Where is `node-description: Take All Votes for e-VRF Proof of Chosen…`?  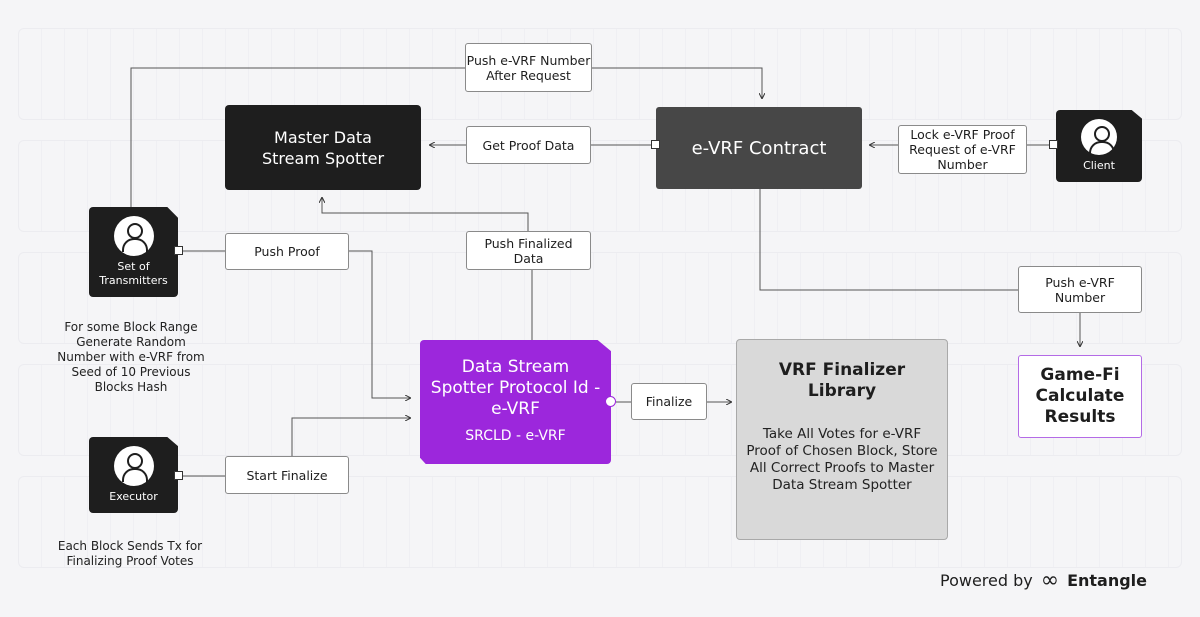
node-description: Take All Votes for e-VRF Proof of Chosen… is located at coordinates (842, 459).